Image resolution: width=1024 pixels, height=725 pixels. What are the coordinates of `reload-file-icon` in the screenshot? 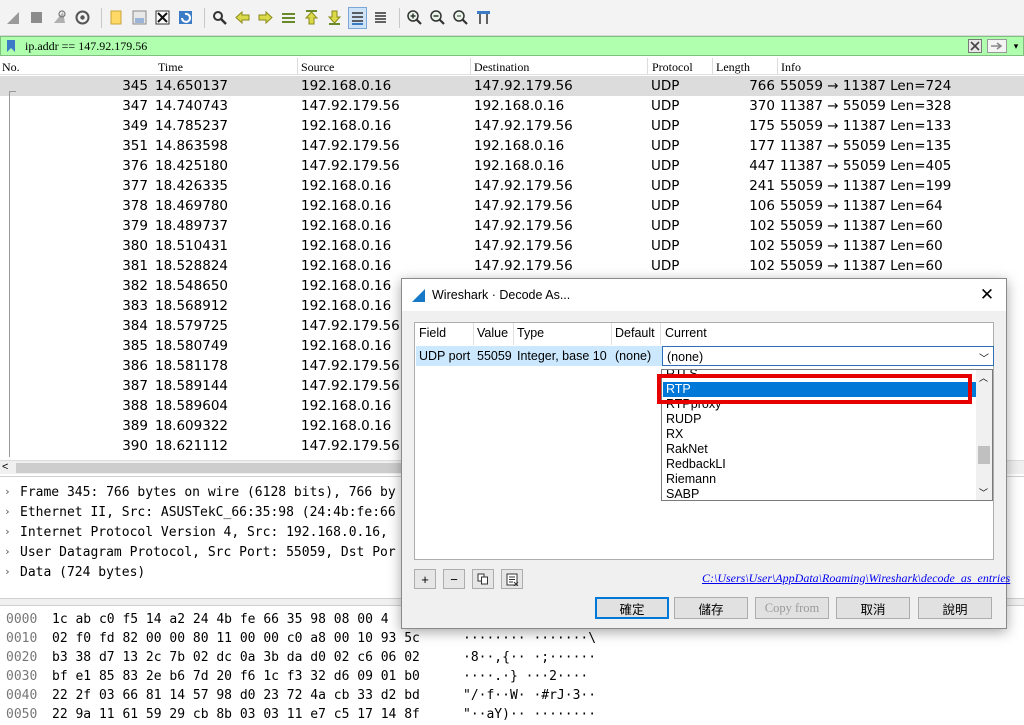 It's located at (185, 18).